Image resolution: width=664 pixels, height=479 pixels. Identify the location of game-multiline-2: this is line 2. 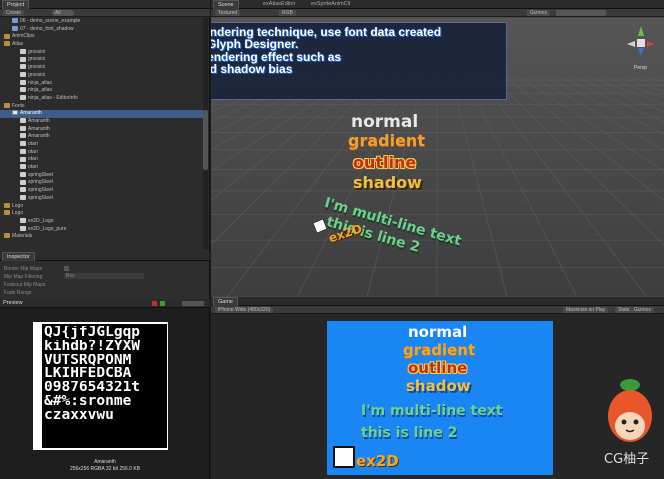
(409, 433).